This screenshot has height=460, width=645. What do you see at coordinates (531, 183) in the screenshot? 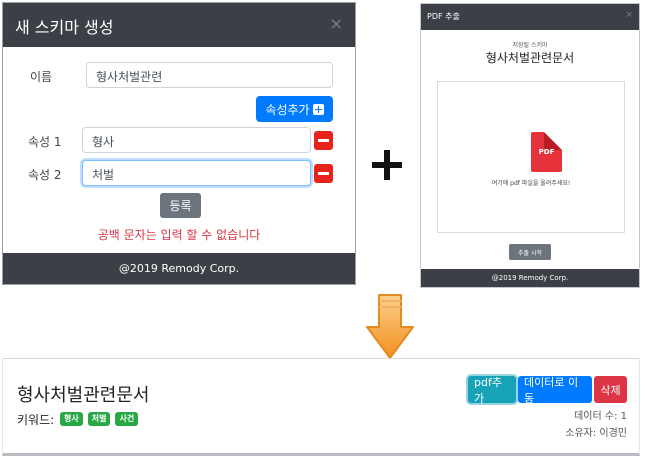
I see `dropzone-text: 여기에 pdf 파일을 올려주세요!` at bounding box center [531, 183].